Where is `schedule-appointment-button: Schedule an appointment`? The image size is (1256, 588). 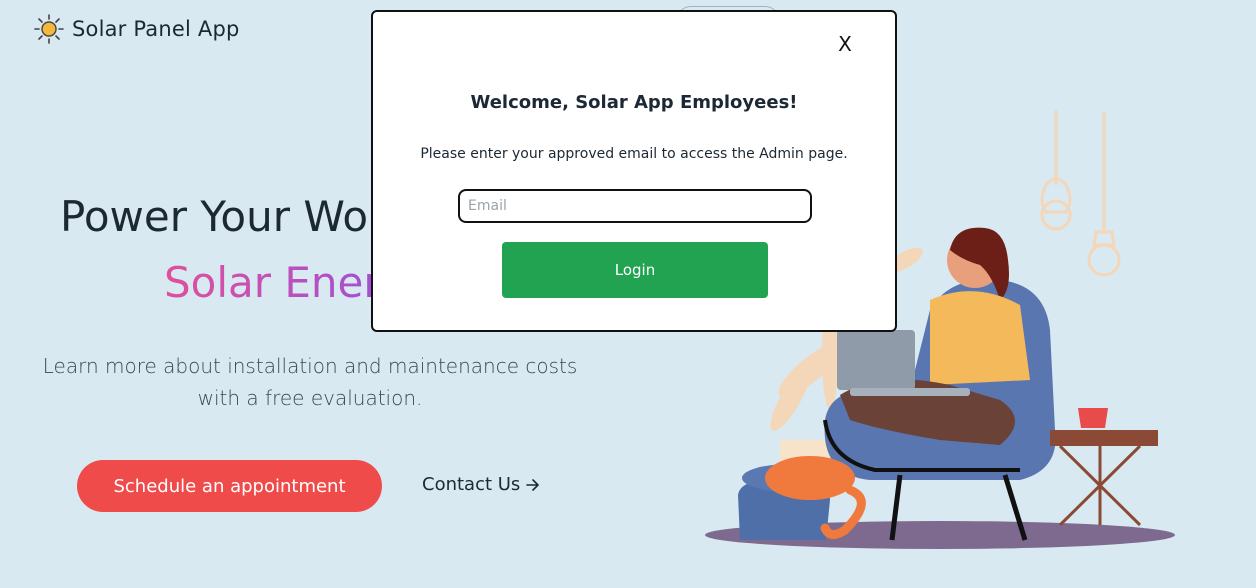
schedule-appointment-button: Schedule an appointment is located at coordinates (229, 486).